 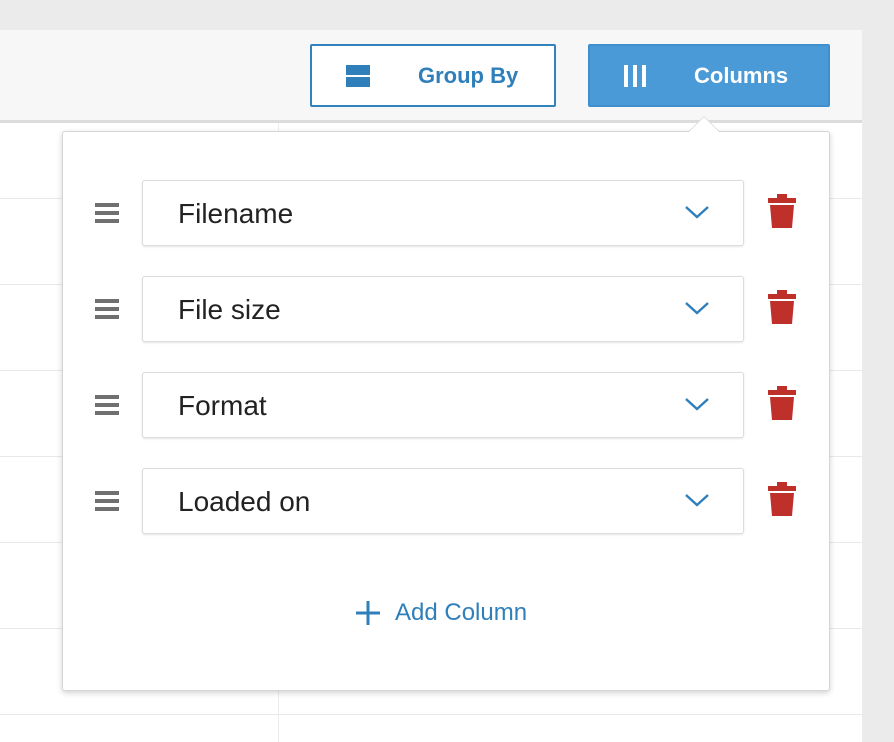 I want to click on column-select: Loaded on, so click(x=443, y=501).